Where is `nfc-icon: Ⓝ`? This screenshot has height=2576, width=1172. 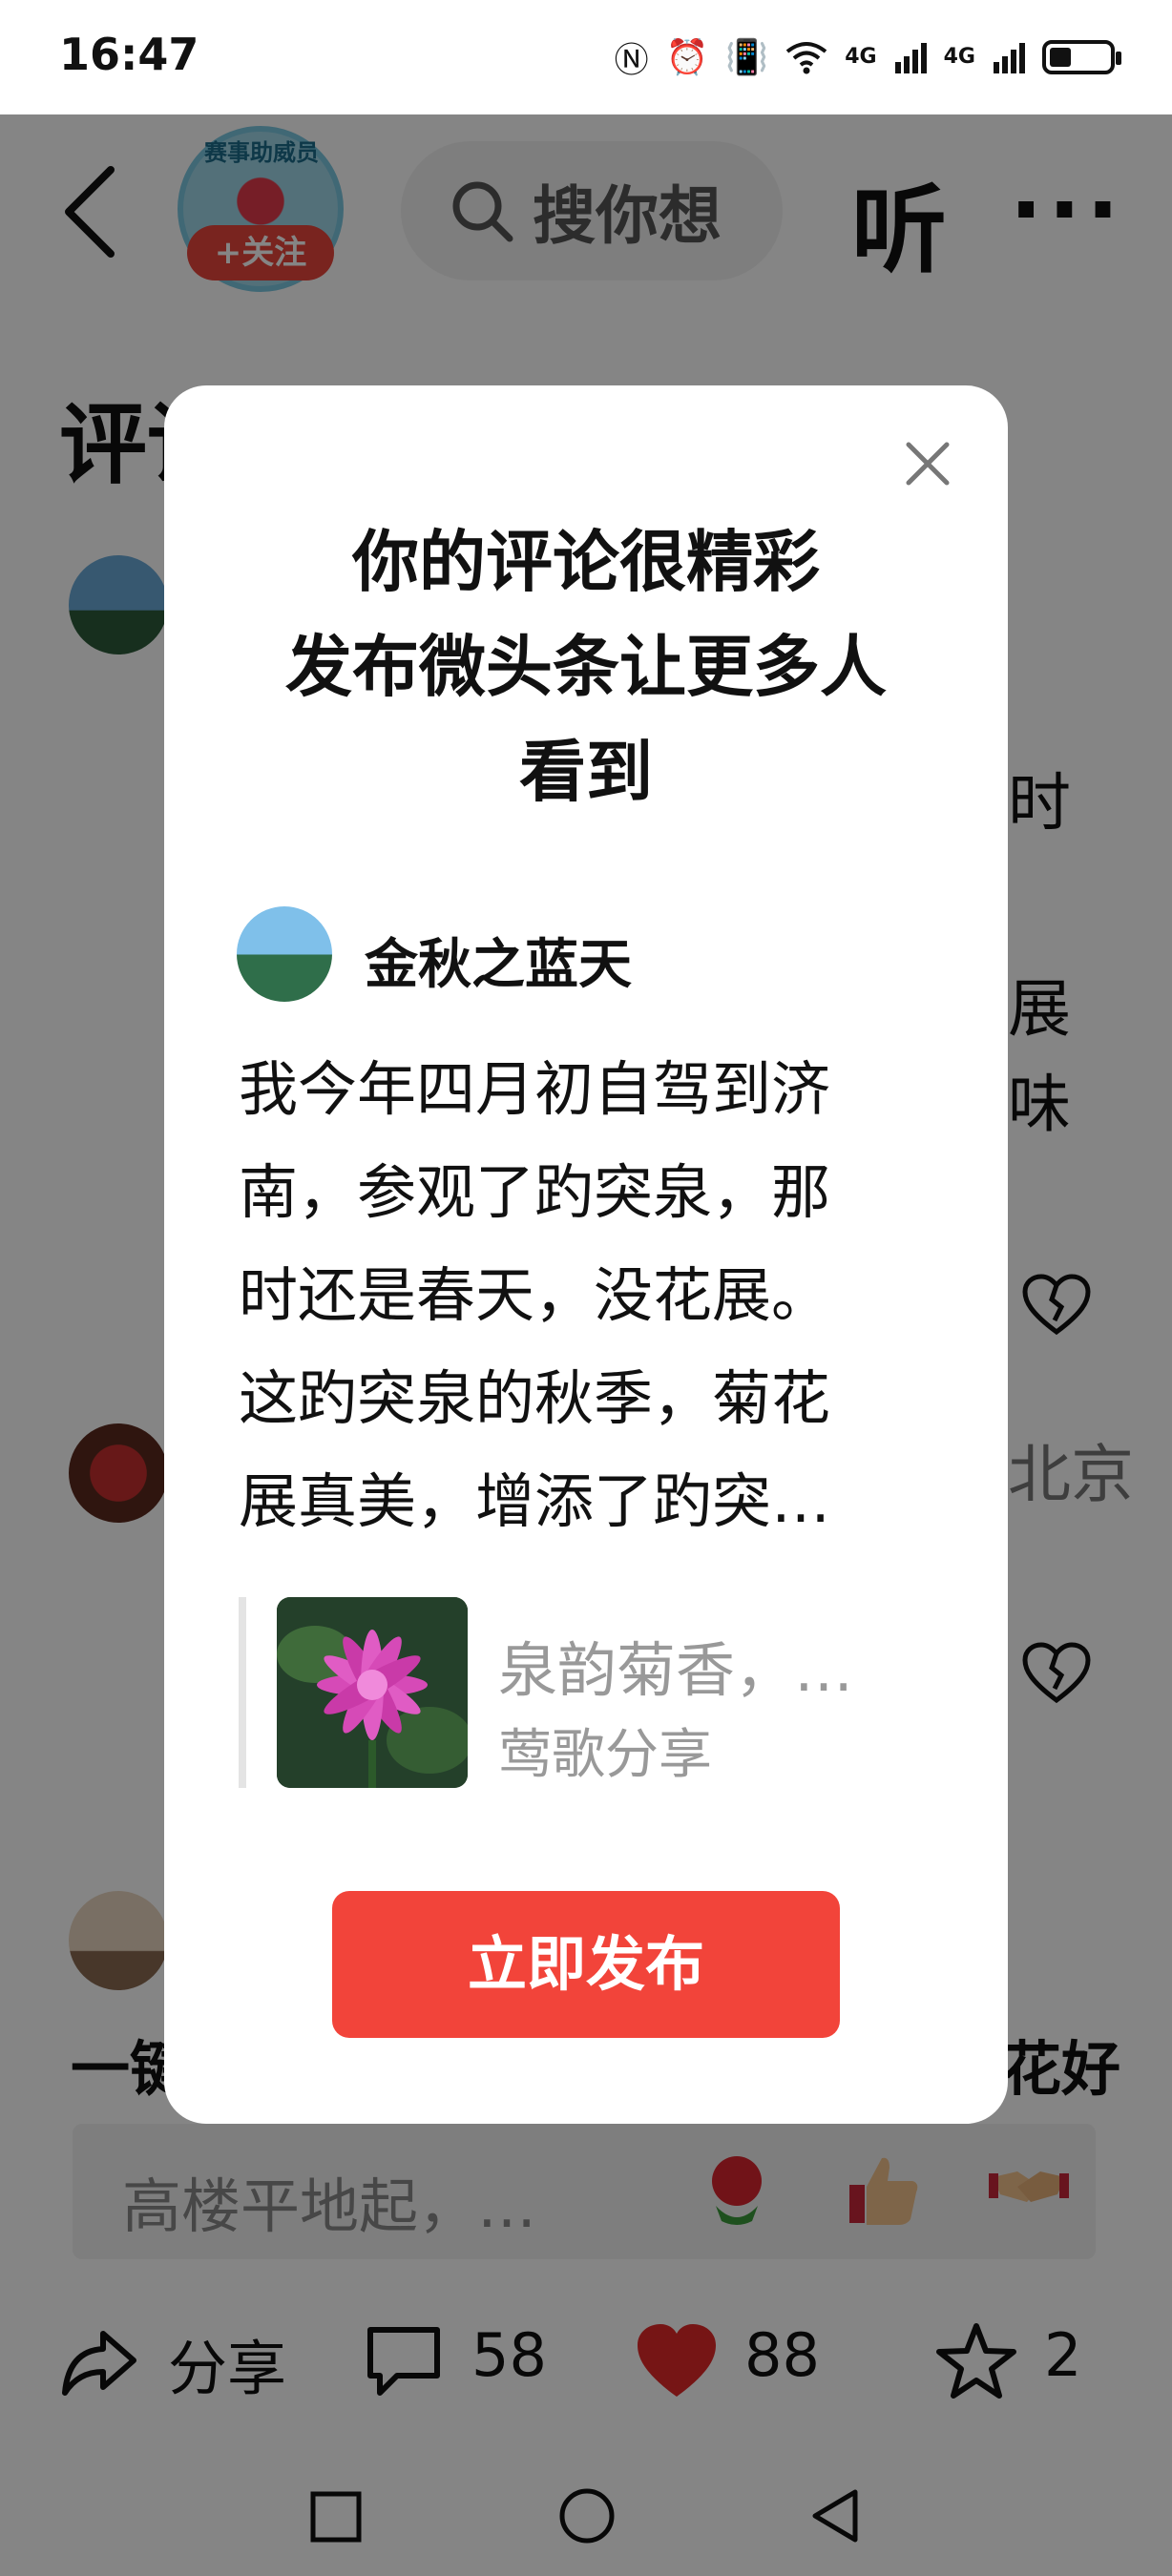 nfc-icon: Ⓝ is located at coordinates (631, 60).